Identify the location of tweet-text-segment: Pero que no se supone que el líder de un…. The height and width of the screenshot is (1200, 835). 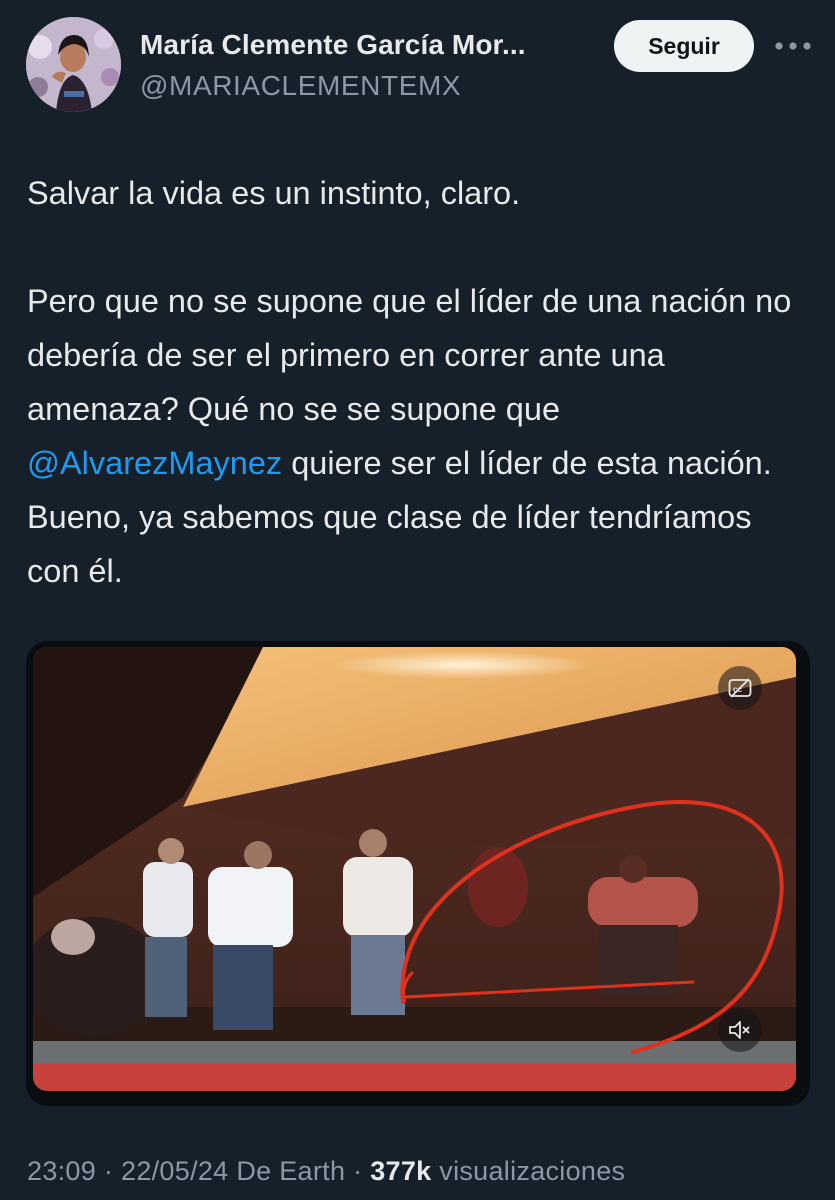
(409, 355).